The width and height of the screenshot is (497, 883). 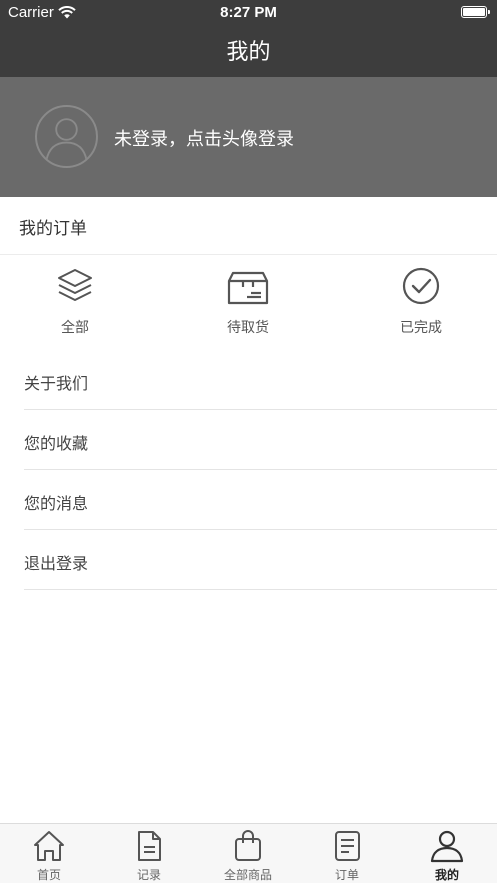 I want to click on user-icon, so click(x=447, y=846).